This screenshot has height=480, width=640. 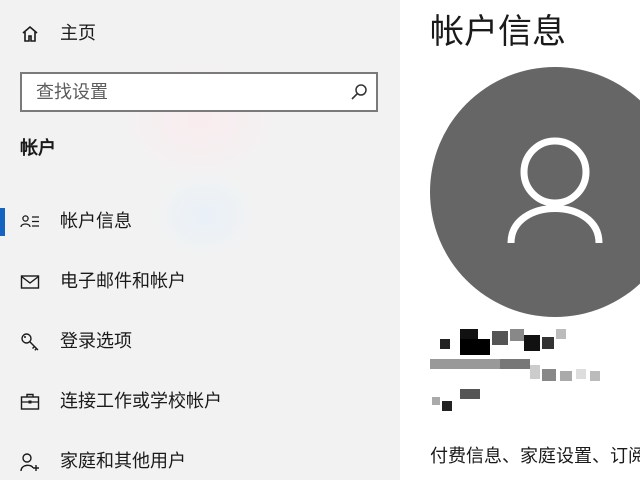 What do you see at coordinates (96, 341) in the screenshot?
I see `sidebar-item-label: 登录选项` at bounding box center [96, 341].